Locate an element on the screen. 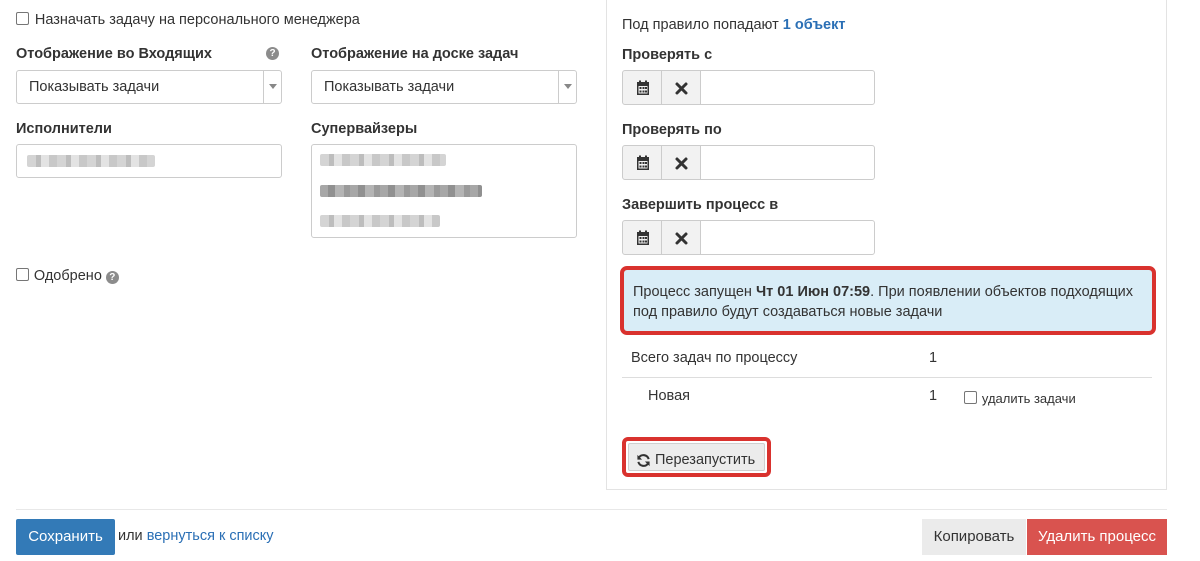 The width and height of the screenshot is (1200, 561). new-tasks-label: Новая is located at coordinates (669, 396).